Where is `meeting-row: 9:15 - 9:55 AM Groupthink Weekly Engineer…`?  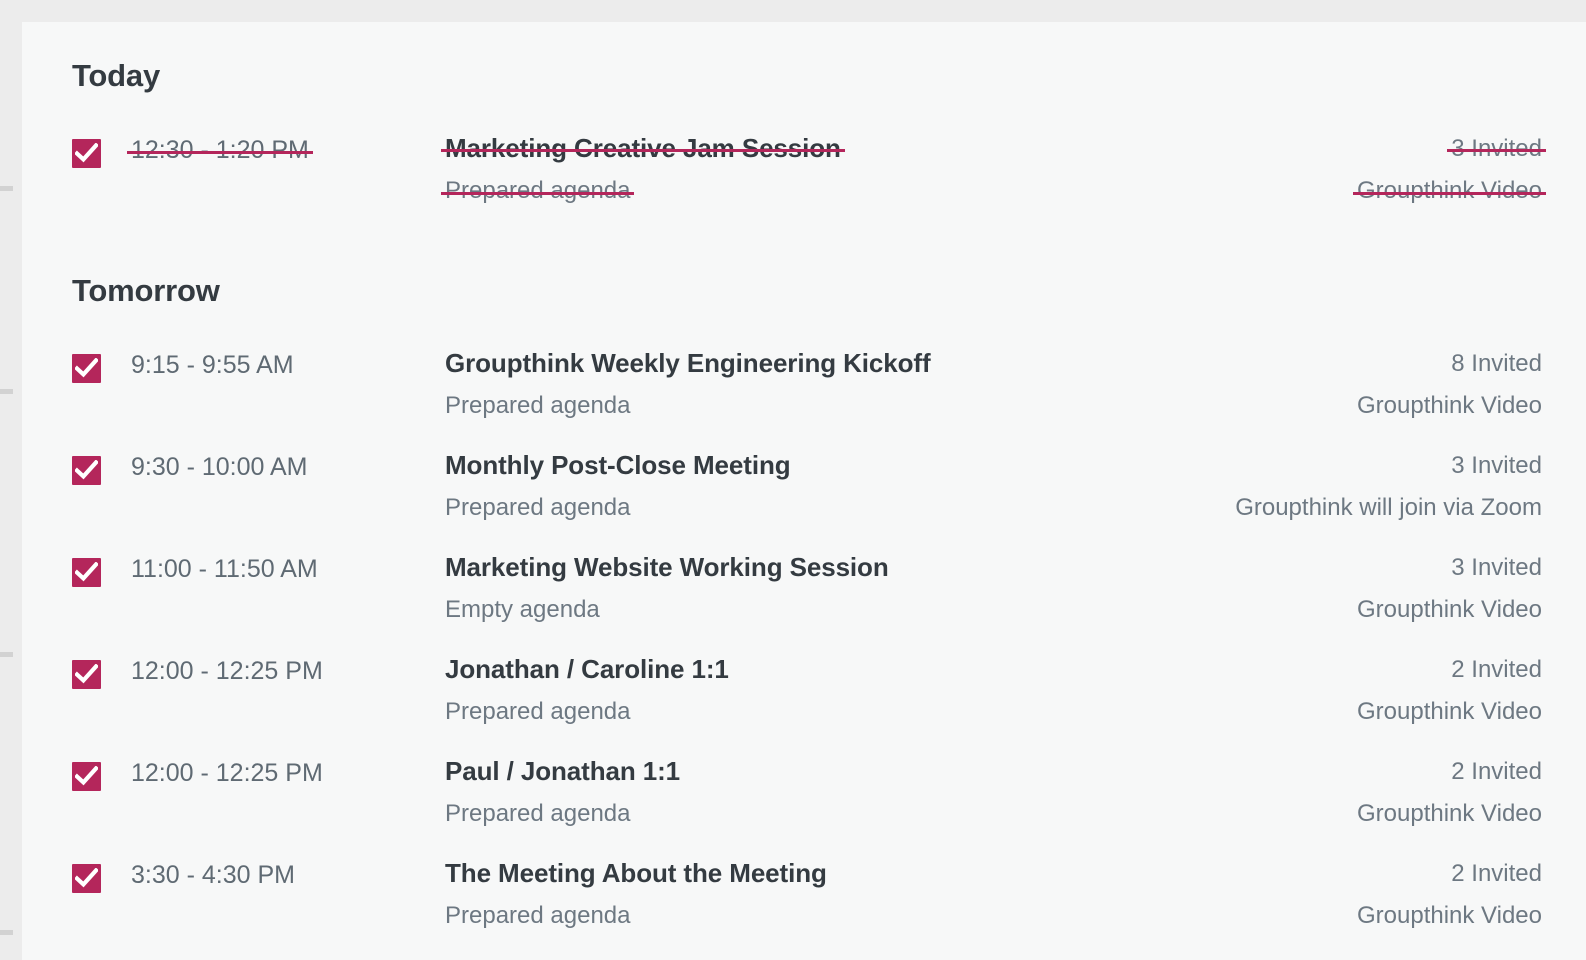 meeting-row: 9:15 - 9:55 AM Groupthink Weekly Engineer… is located at coordinates (804, 396).